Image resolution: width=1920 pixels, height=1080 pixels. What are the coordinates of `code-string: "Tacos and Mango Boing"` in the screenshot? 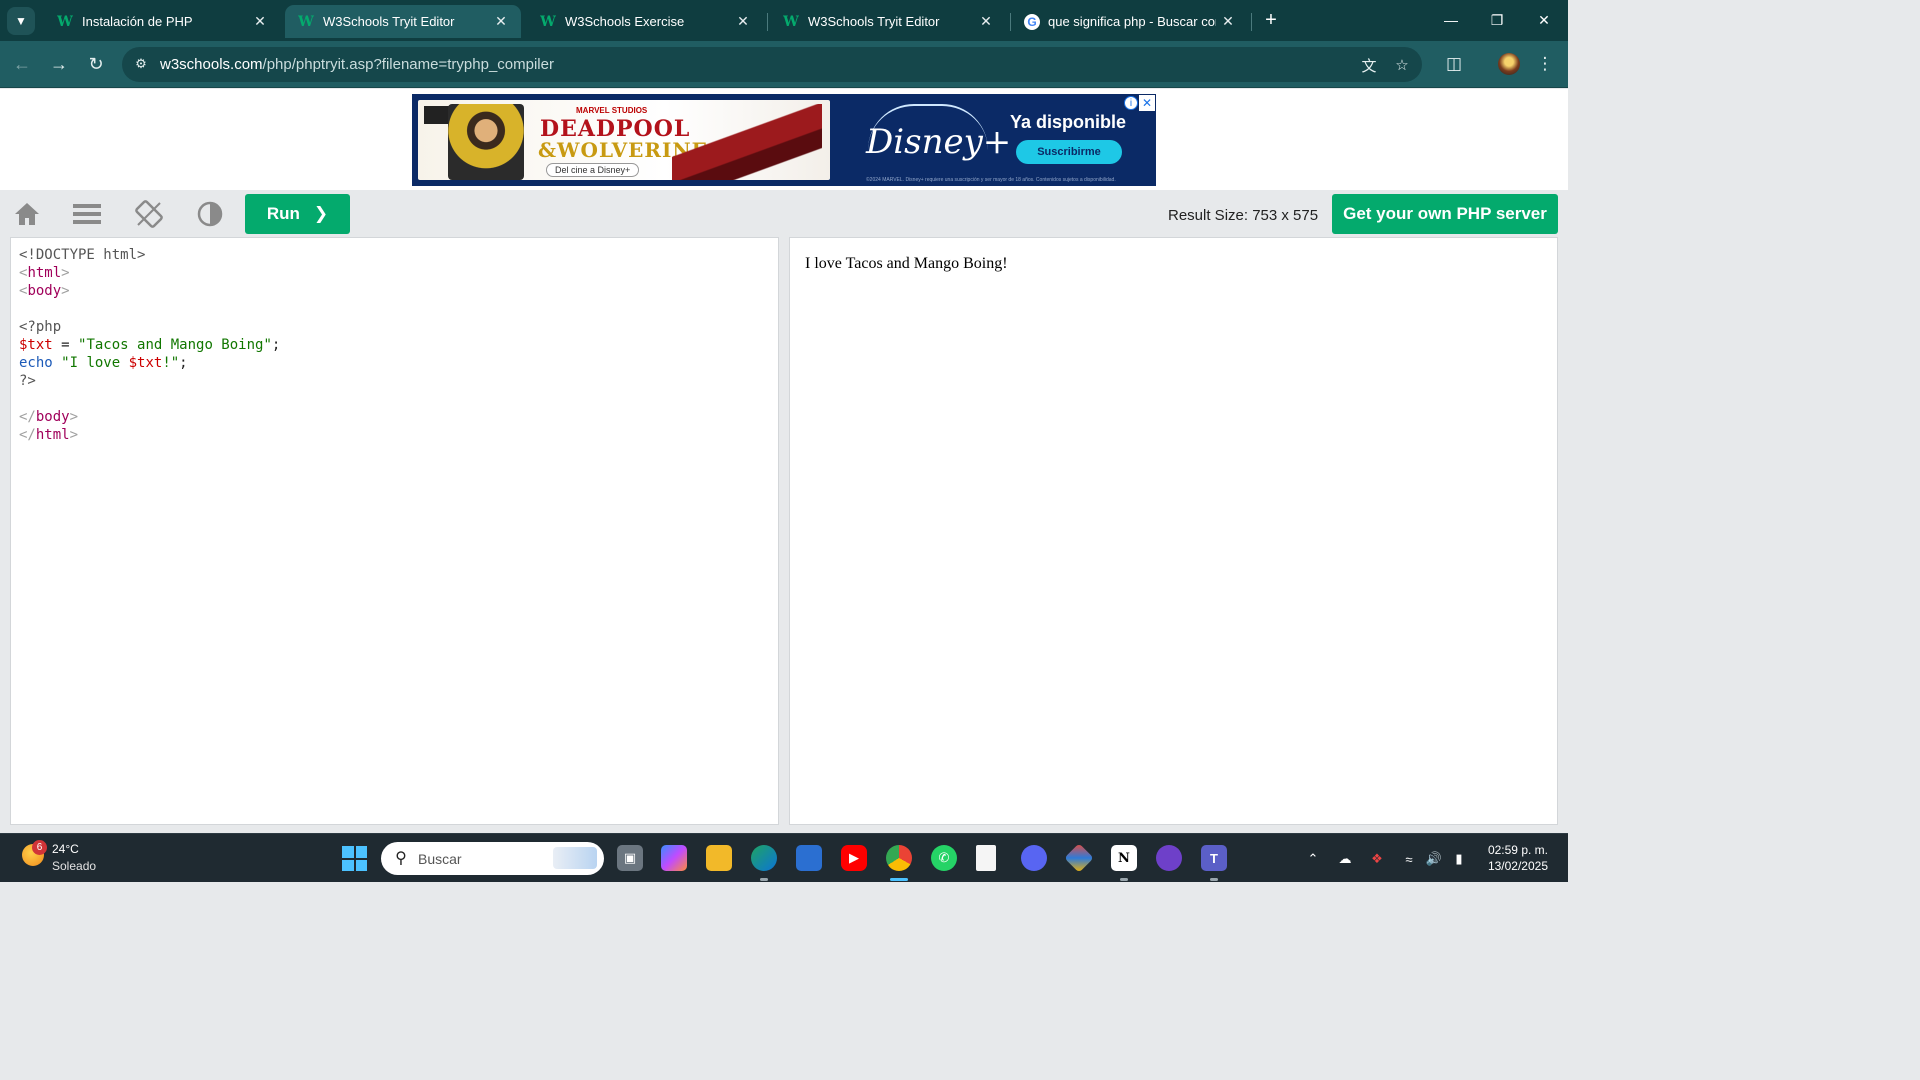 It's located at (175, 345).